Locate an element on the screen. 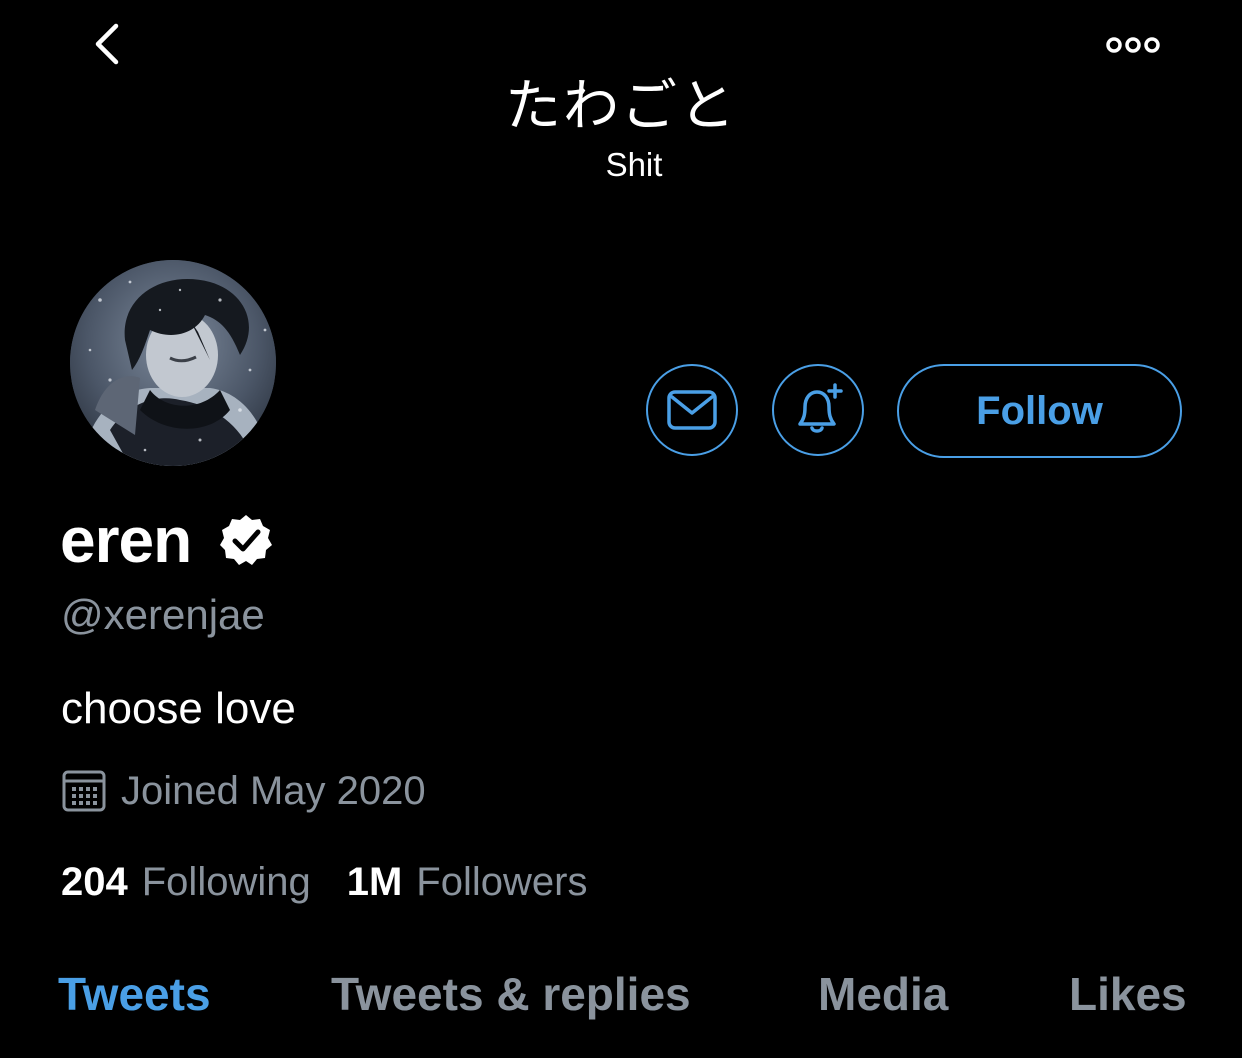 This screenshot has width=1242, height=1058. display-name-row: eren is located at coordinates (166, 540).